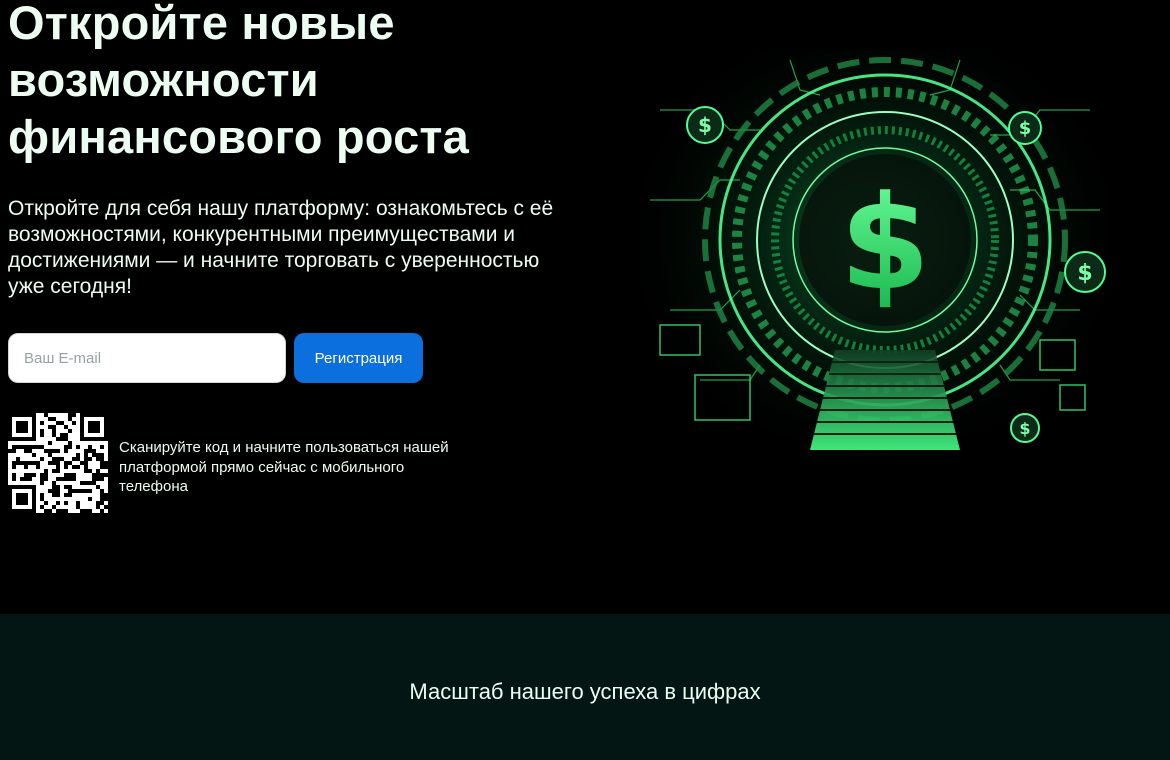  What do you see at coordinates (585, 691) in the screenshot?
I see `stats-title: Масштаб нашего успеха в цифрах` at bounding box center [585, 691].